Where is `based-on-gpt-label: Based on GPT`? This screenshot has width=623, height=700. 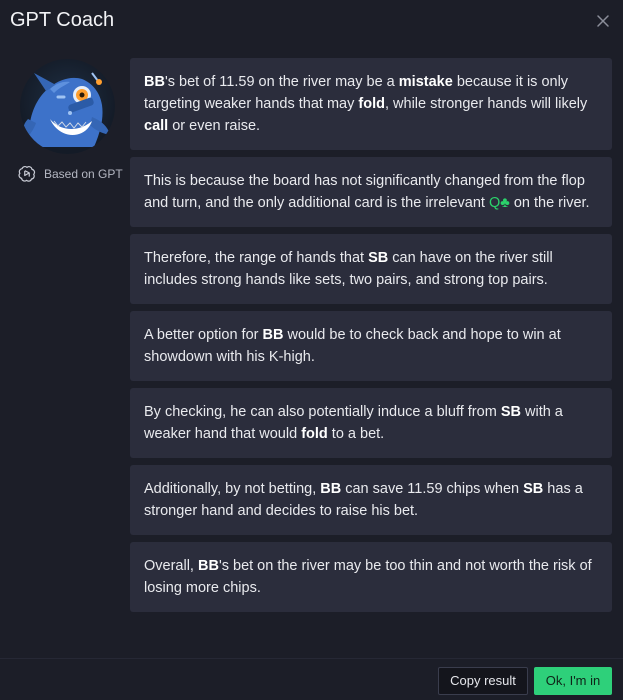 based-on-gpt-label: Based on GPT is located at coordinates (83, 174).